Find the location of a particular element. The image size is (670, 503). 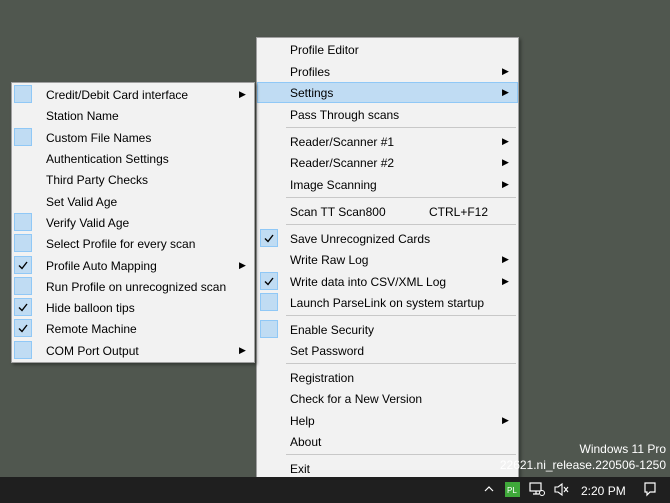

taskbar is located at coordinates (335, 490).